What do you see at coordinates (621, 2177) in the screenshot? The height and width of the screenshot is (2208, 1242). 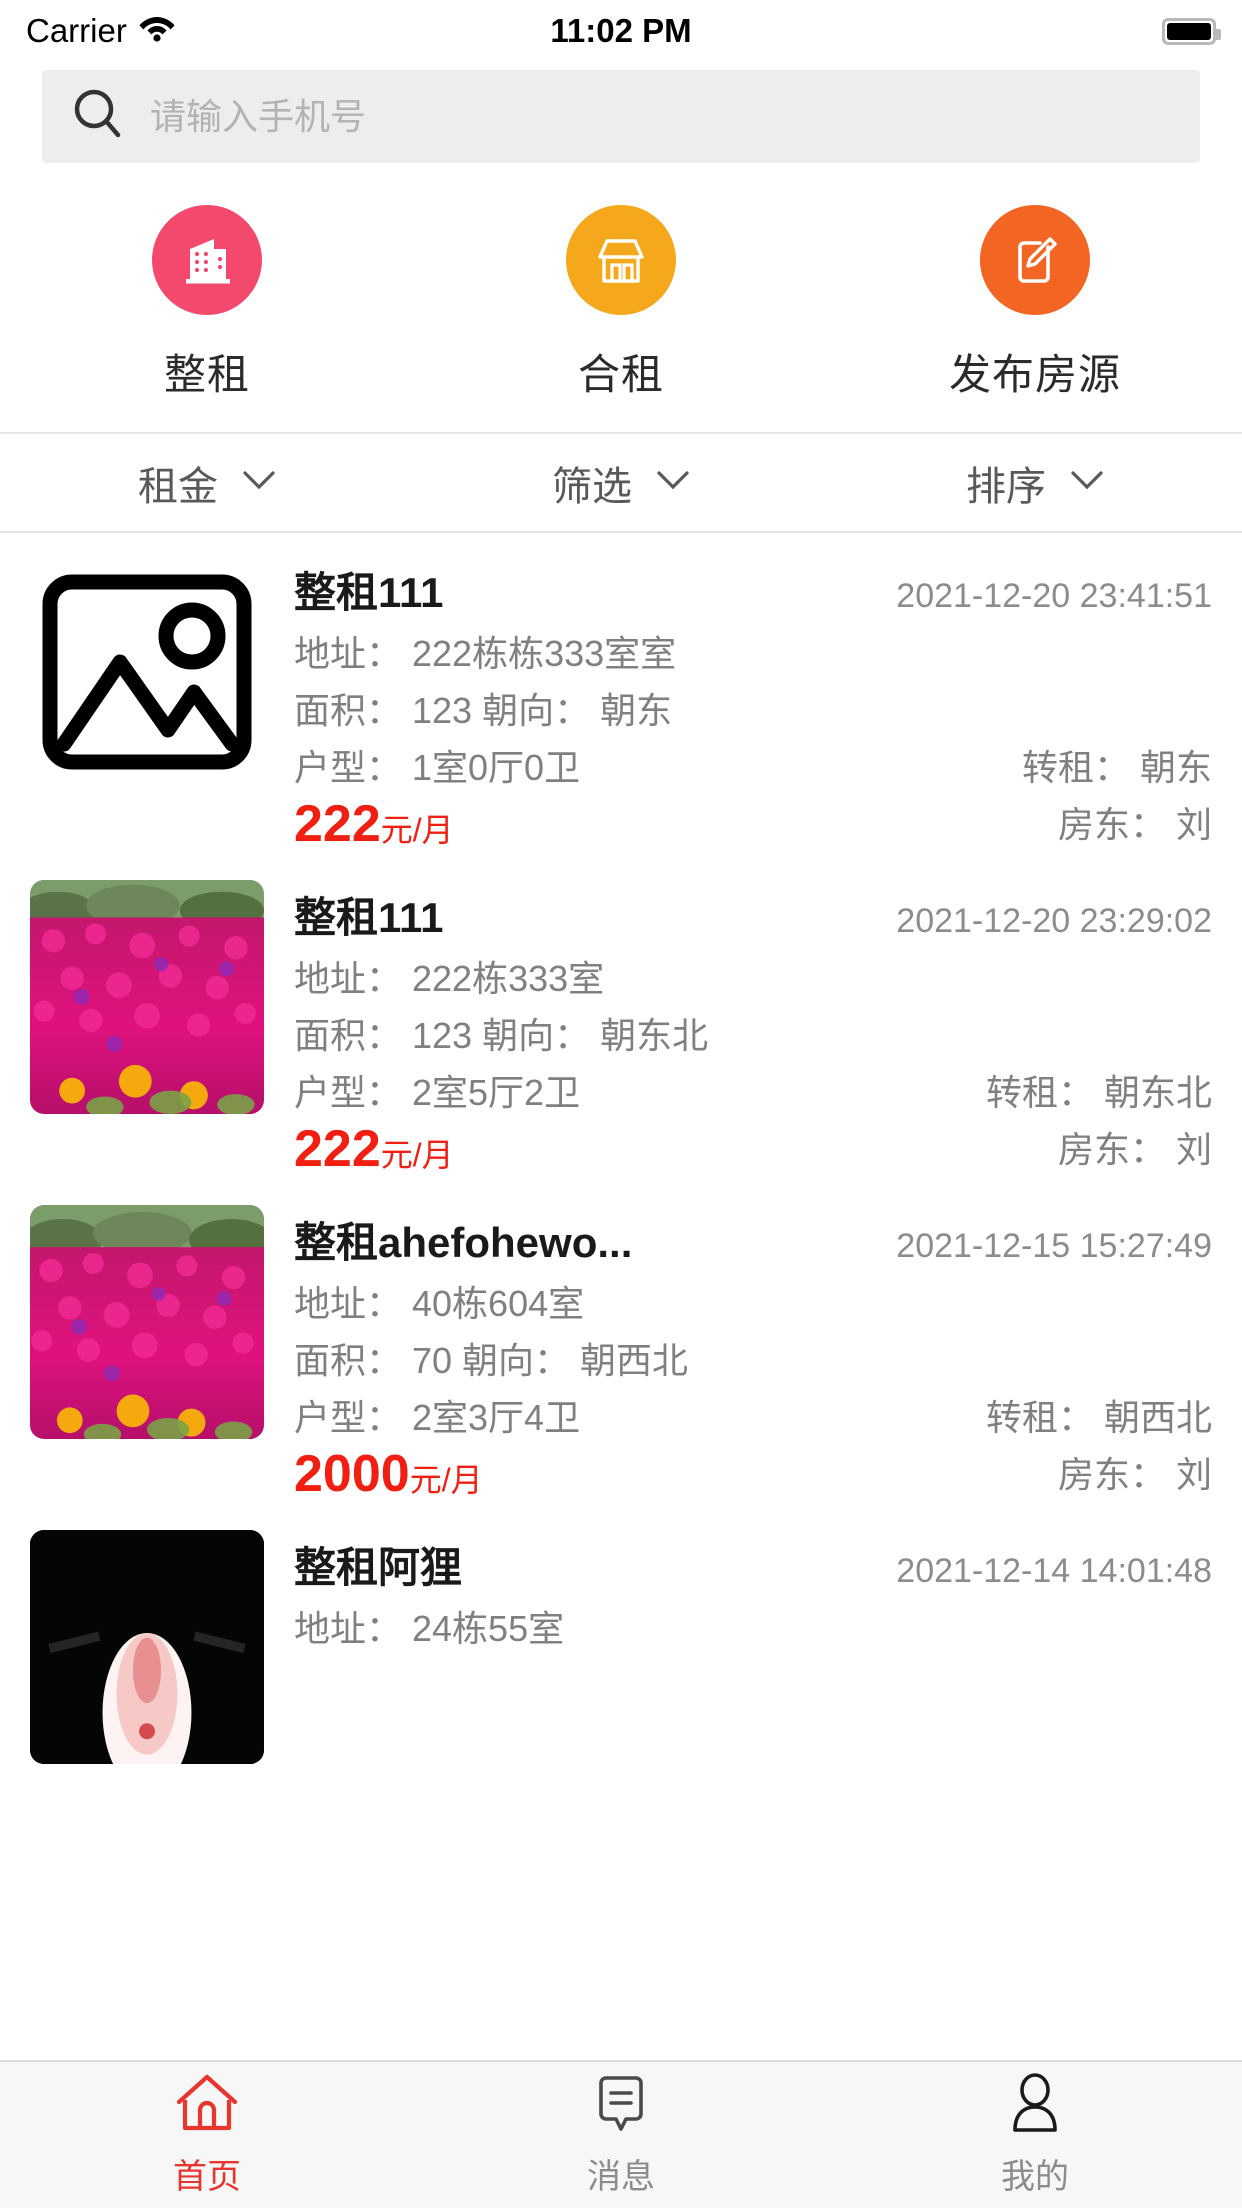 I see `tab-label: 消息` at bounding box center [621, 2177].